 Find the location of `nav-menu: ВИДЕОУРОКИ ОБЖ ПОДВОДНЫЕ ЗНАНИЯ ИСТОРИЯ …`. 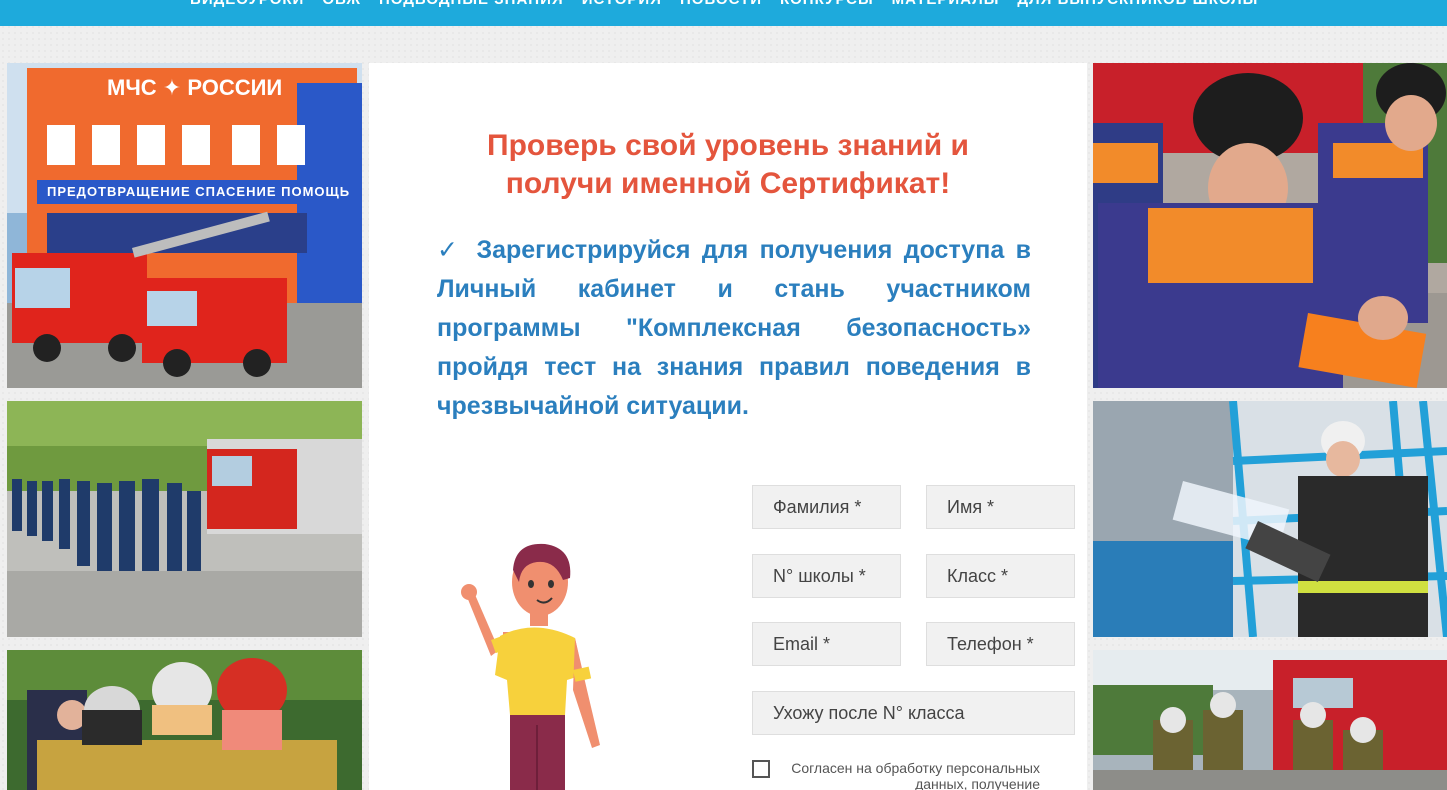

nav-menu: ВИДЕОУРОКИ ОБЖ ПОДВОДНЫЕ ЗНАНИЯ ИСТОРИЯ … is located at coordinates (724, 4).